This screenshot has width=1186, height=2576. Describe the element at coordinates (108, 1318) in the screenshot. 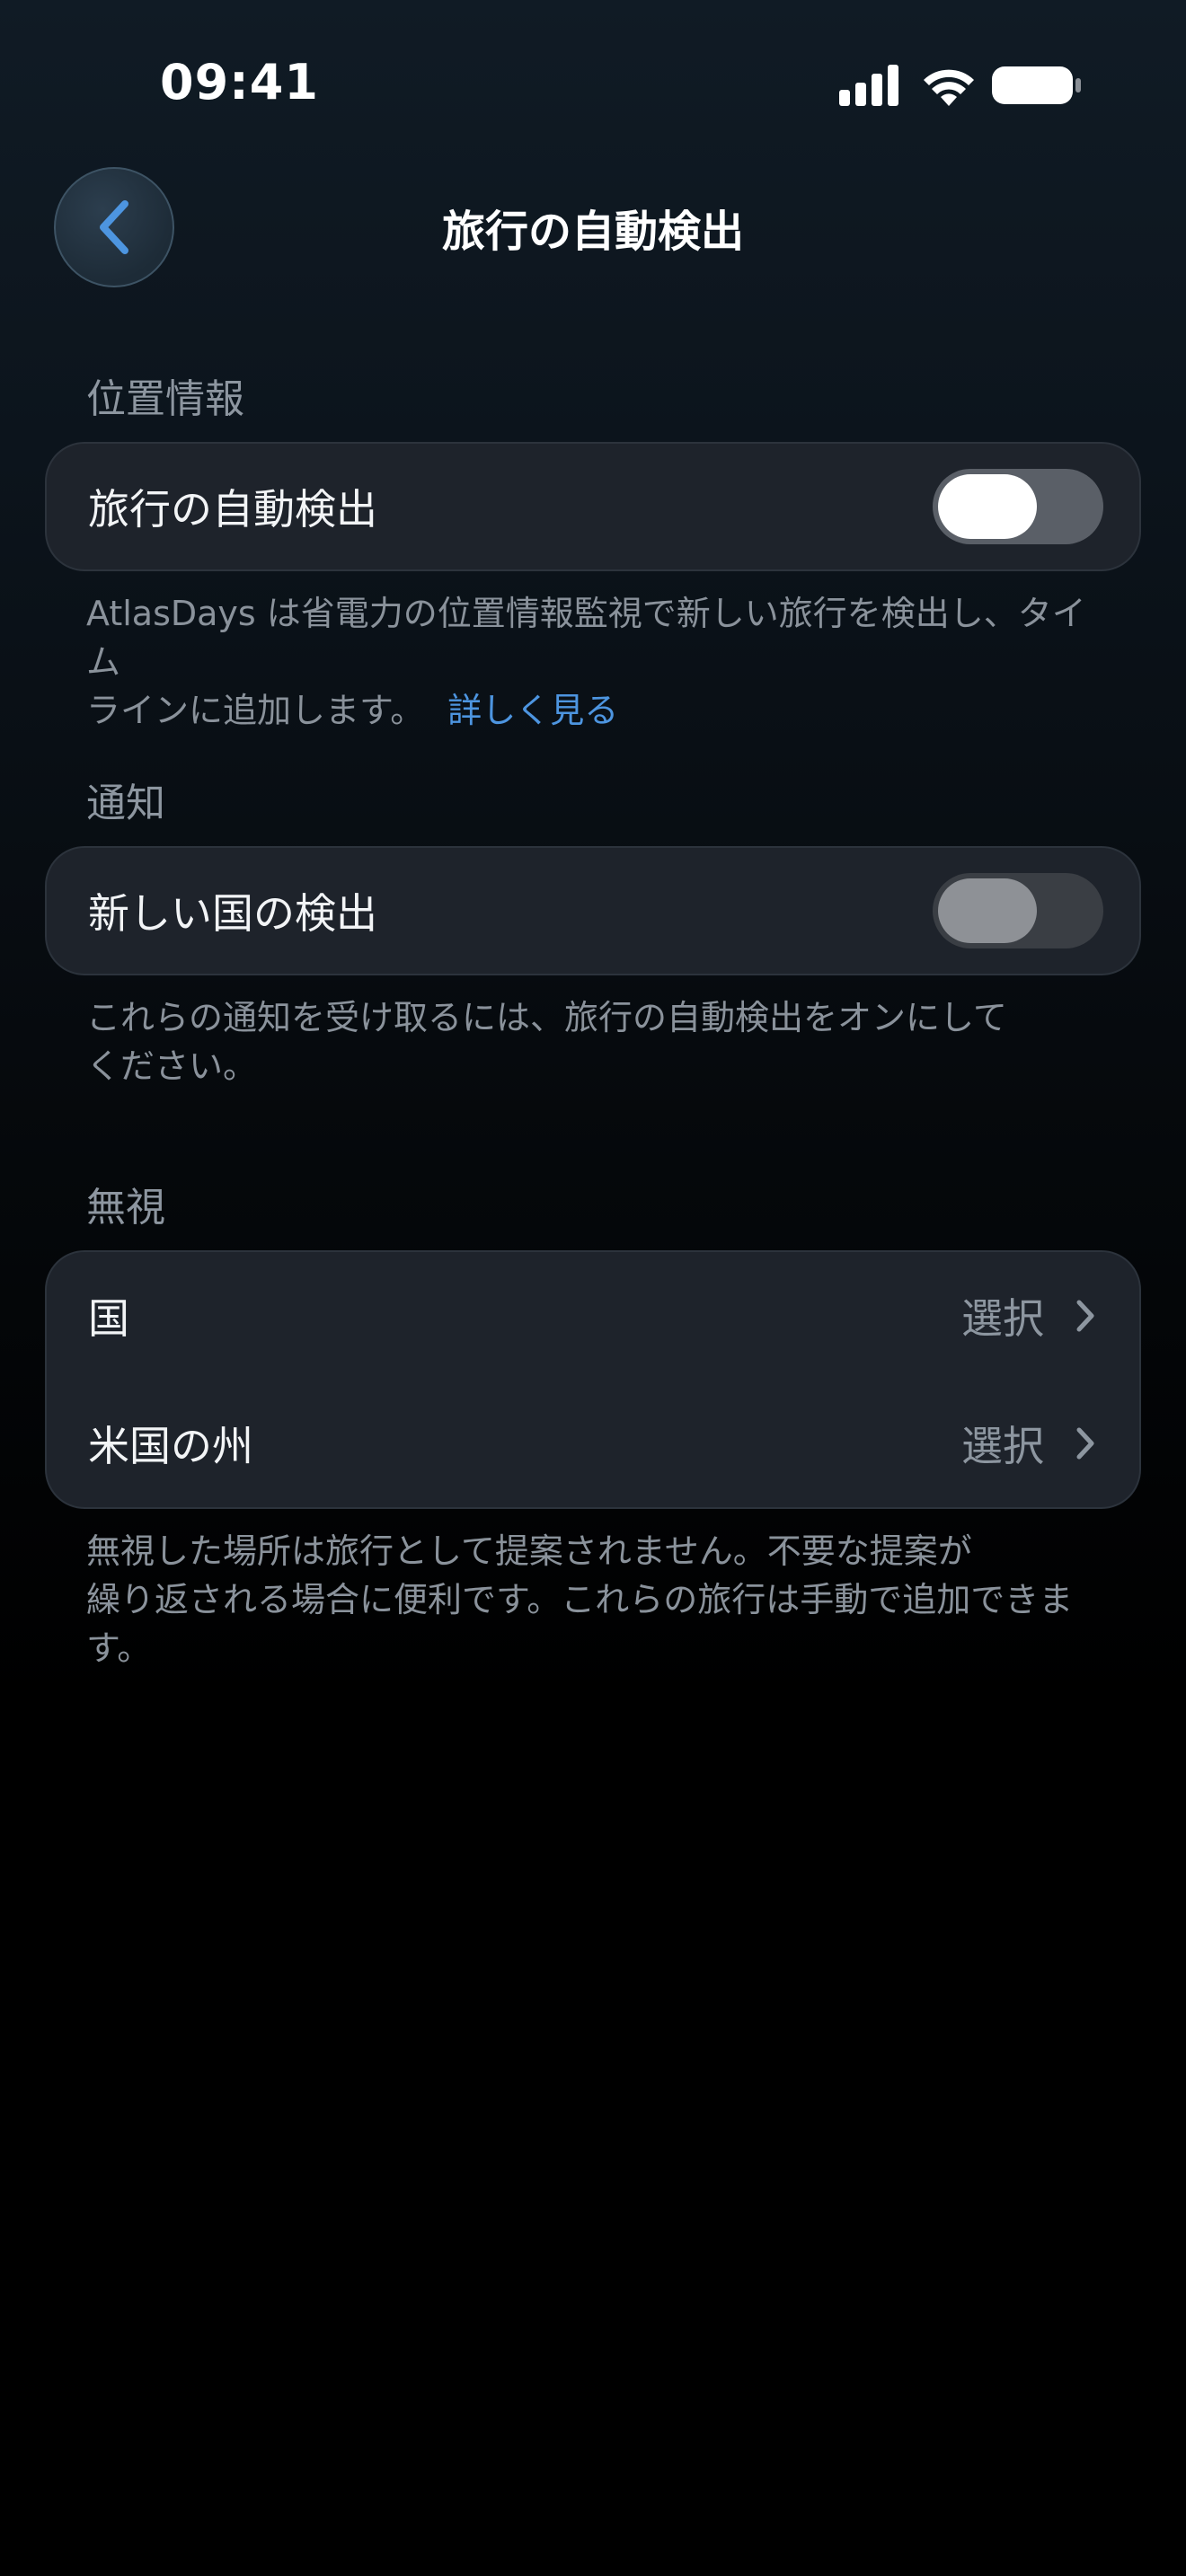

I see `ignore-countries-label: 国` at that location.